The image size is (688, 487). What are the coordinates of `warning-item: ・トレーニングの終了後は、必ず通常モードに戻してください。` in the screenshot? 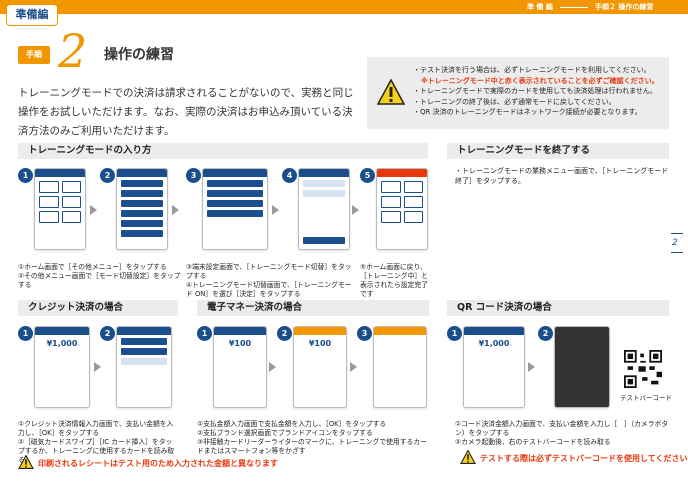 It's located at (514, 101).